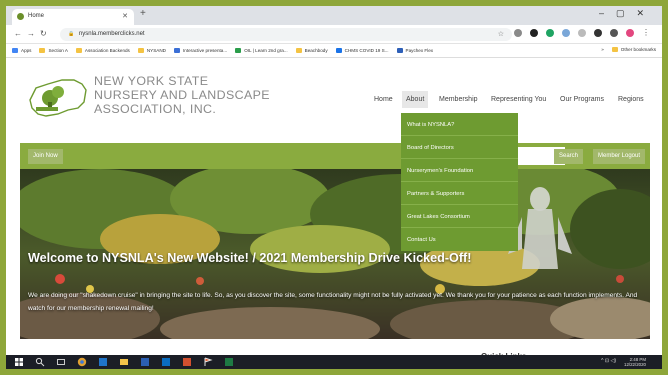  What do you see at coordinates (608, 361) in the screenshot?
I see `system-tray-icons: ^ ⊡ ◁)` at bounding box center [608, 361].